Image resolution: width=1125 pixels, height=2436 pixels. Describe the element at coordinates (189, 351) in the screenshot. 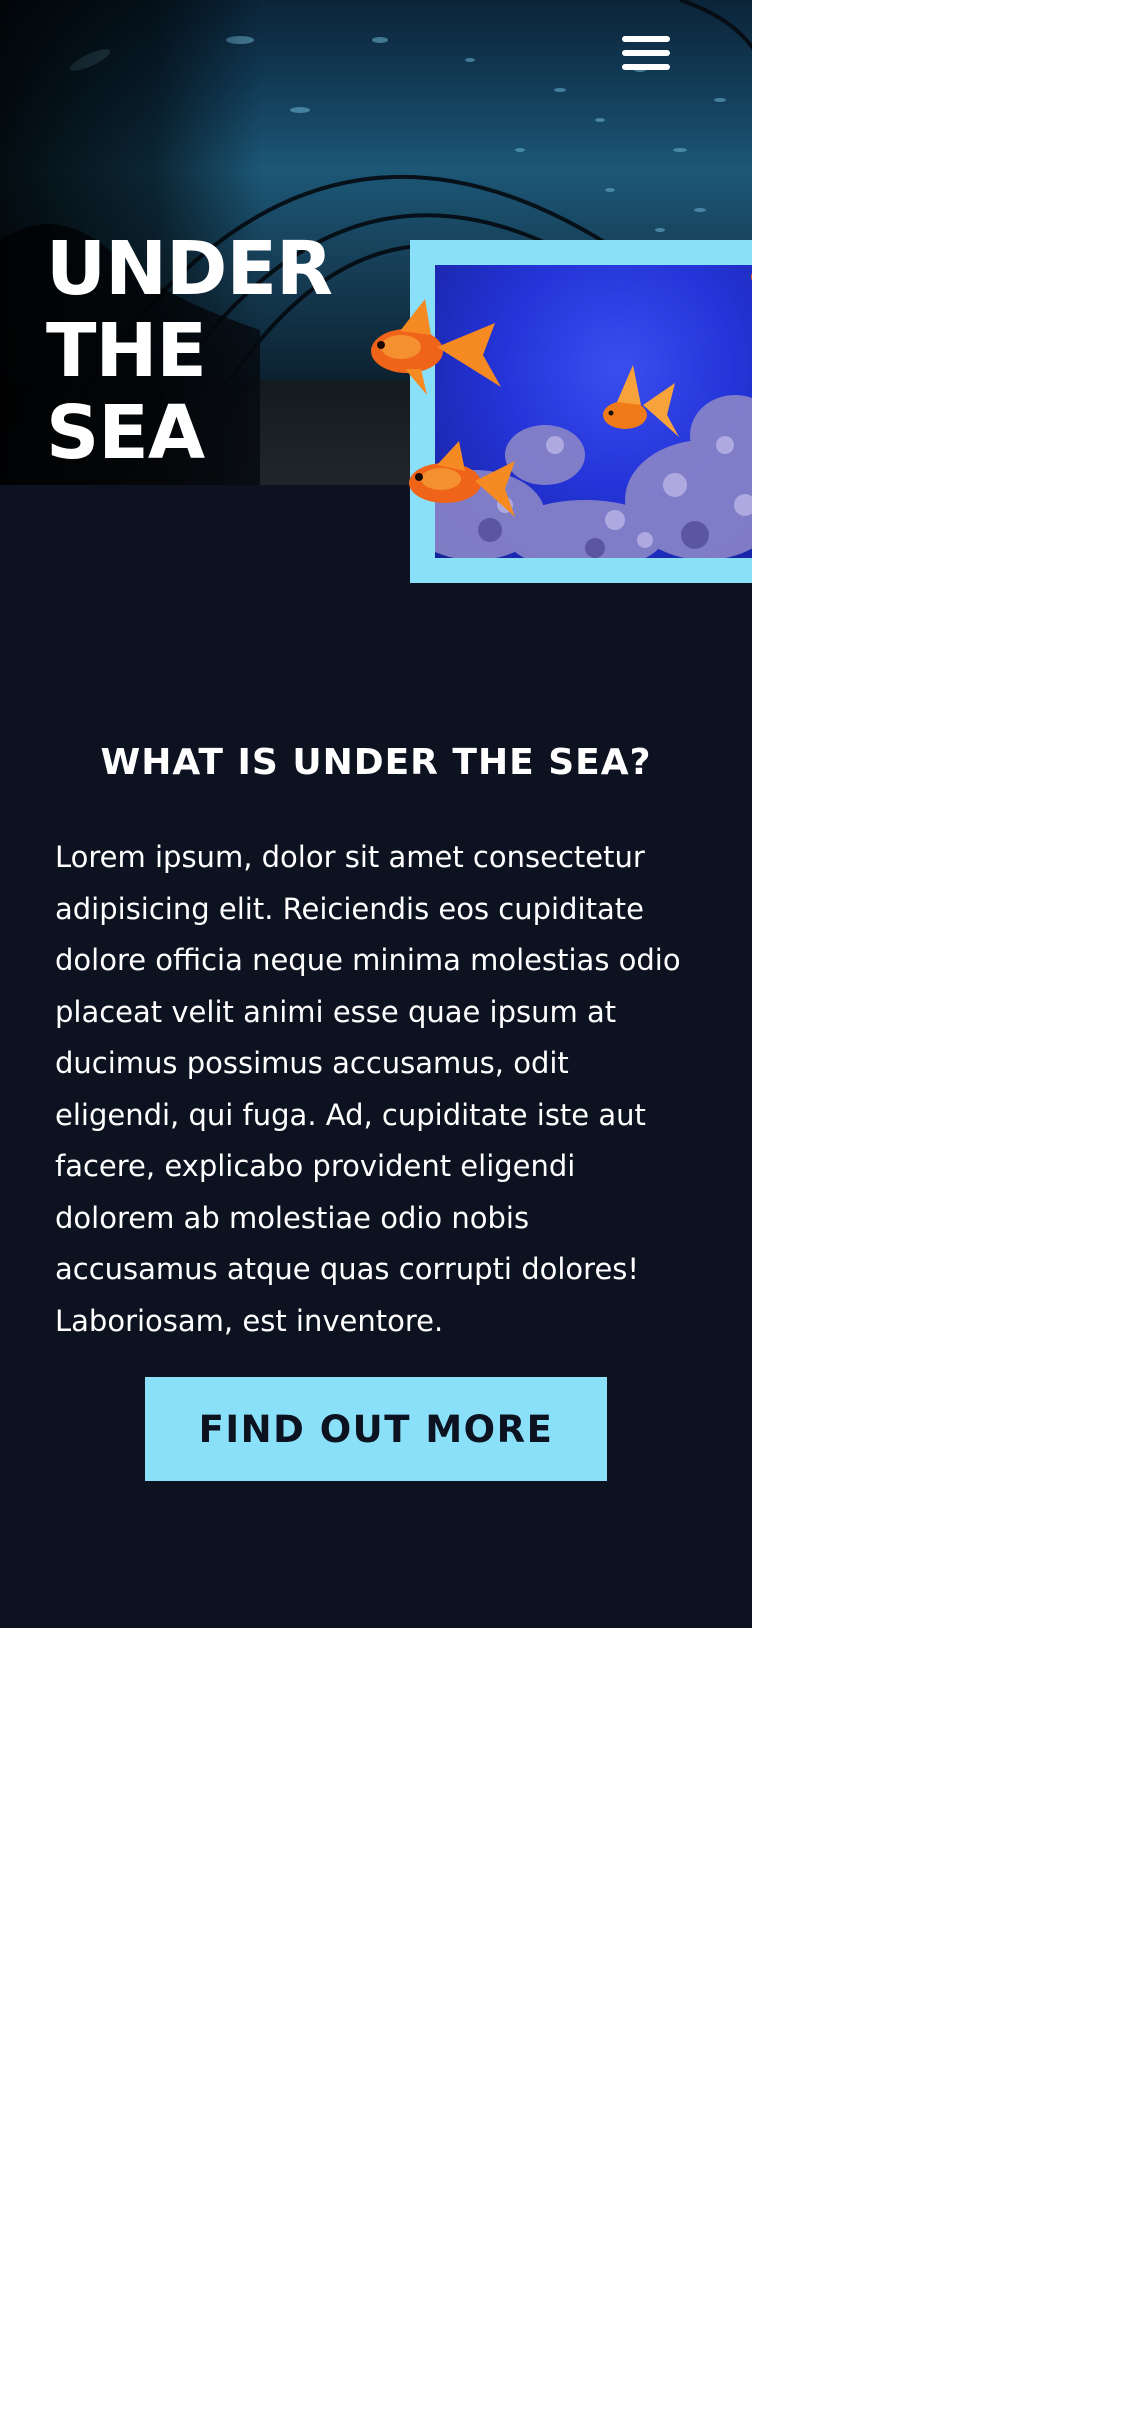

I see `hero-title: UNDER THE SEA` at that location.